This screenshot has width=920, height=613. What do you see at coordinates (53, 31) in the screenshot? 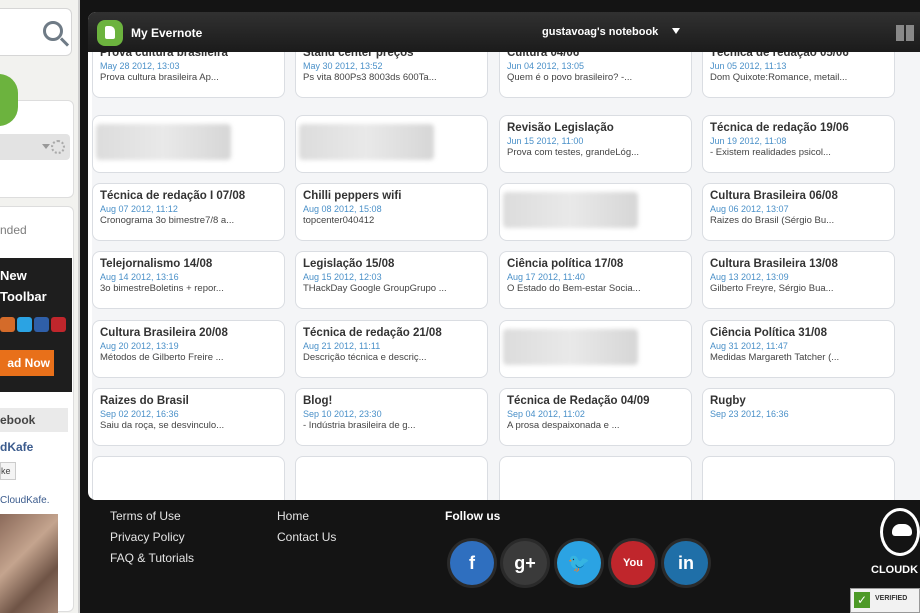
I see `search-icon` at bounding box center [53, 31].